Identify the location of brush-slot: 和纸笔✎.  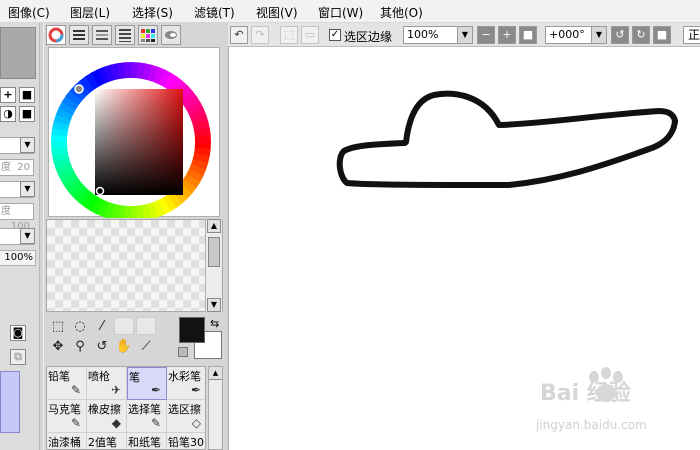
(147, 441).